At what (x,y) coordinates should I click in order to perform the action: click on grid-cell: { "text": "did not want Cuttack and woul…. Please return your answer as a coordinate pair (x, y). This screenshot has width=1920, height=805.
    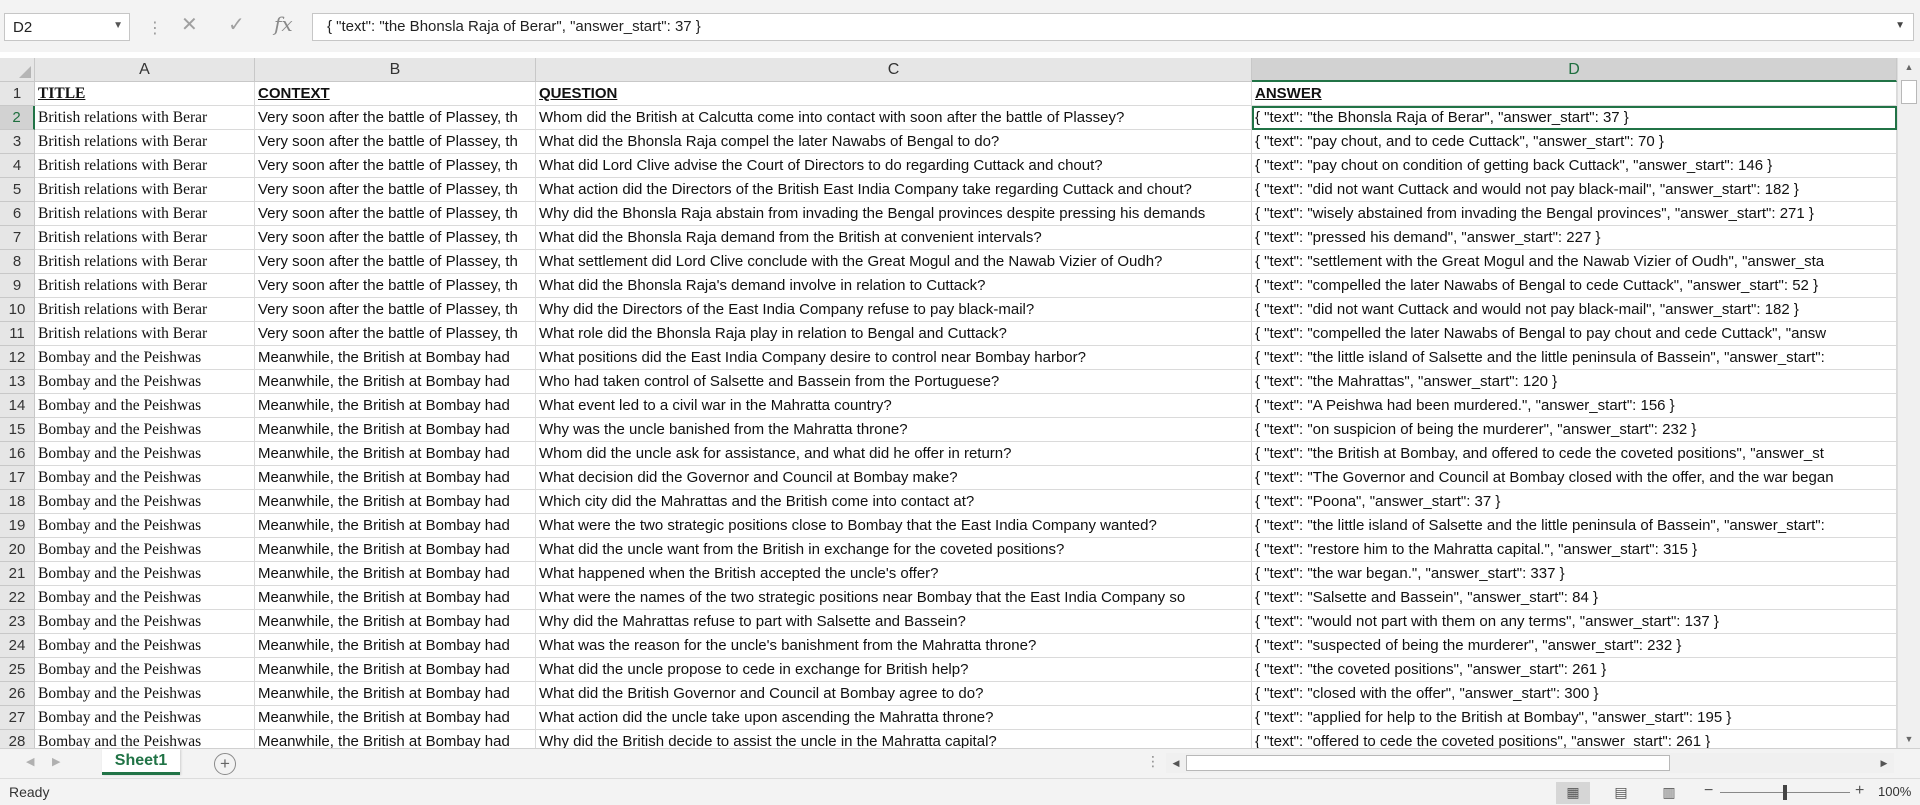
    Looking at the image, I should click on (1574, 190).